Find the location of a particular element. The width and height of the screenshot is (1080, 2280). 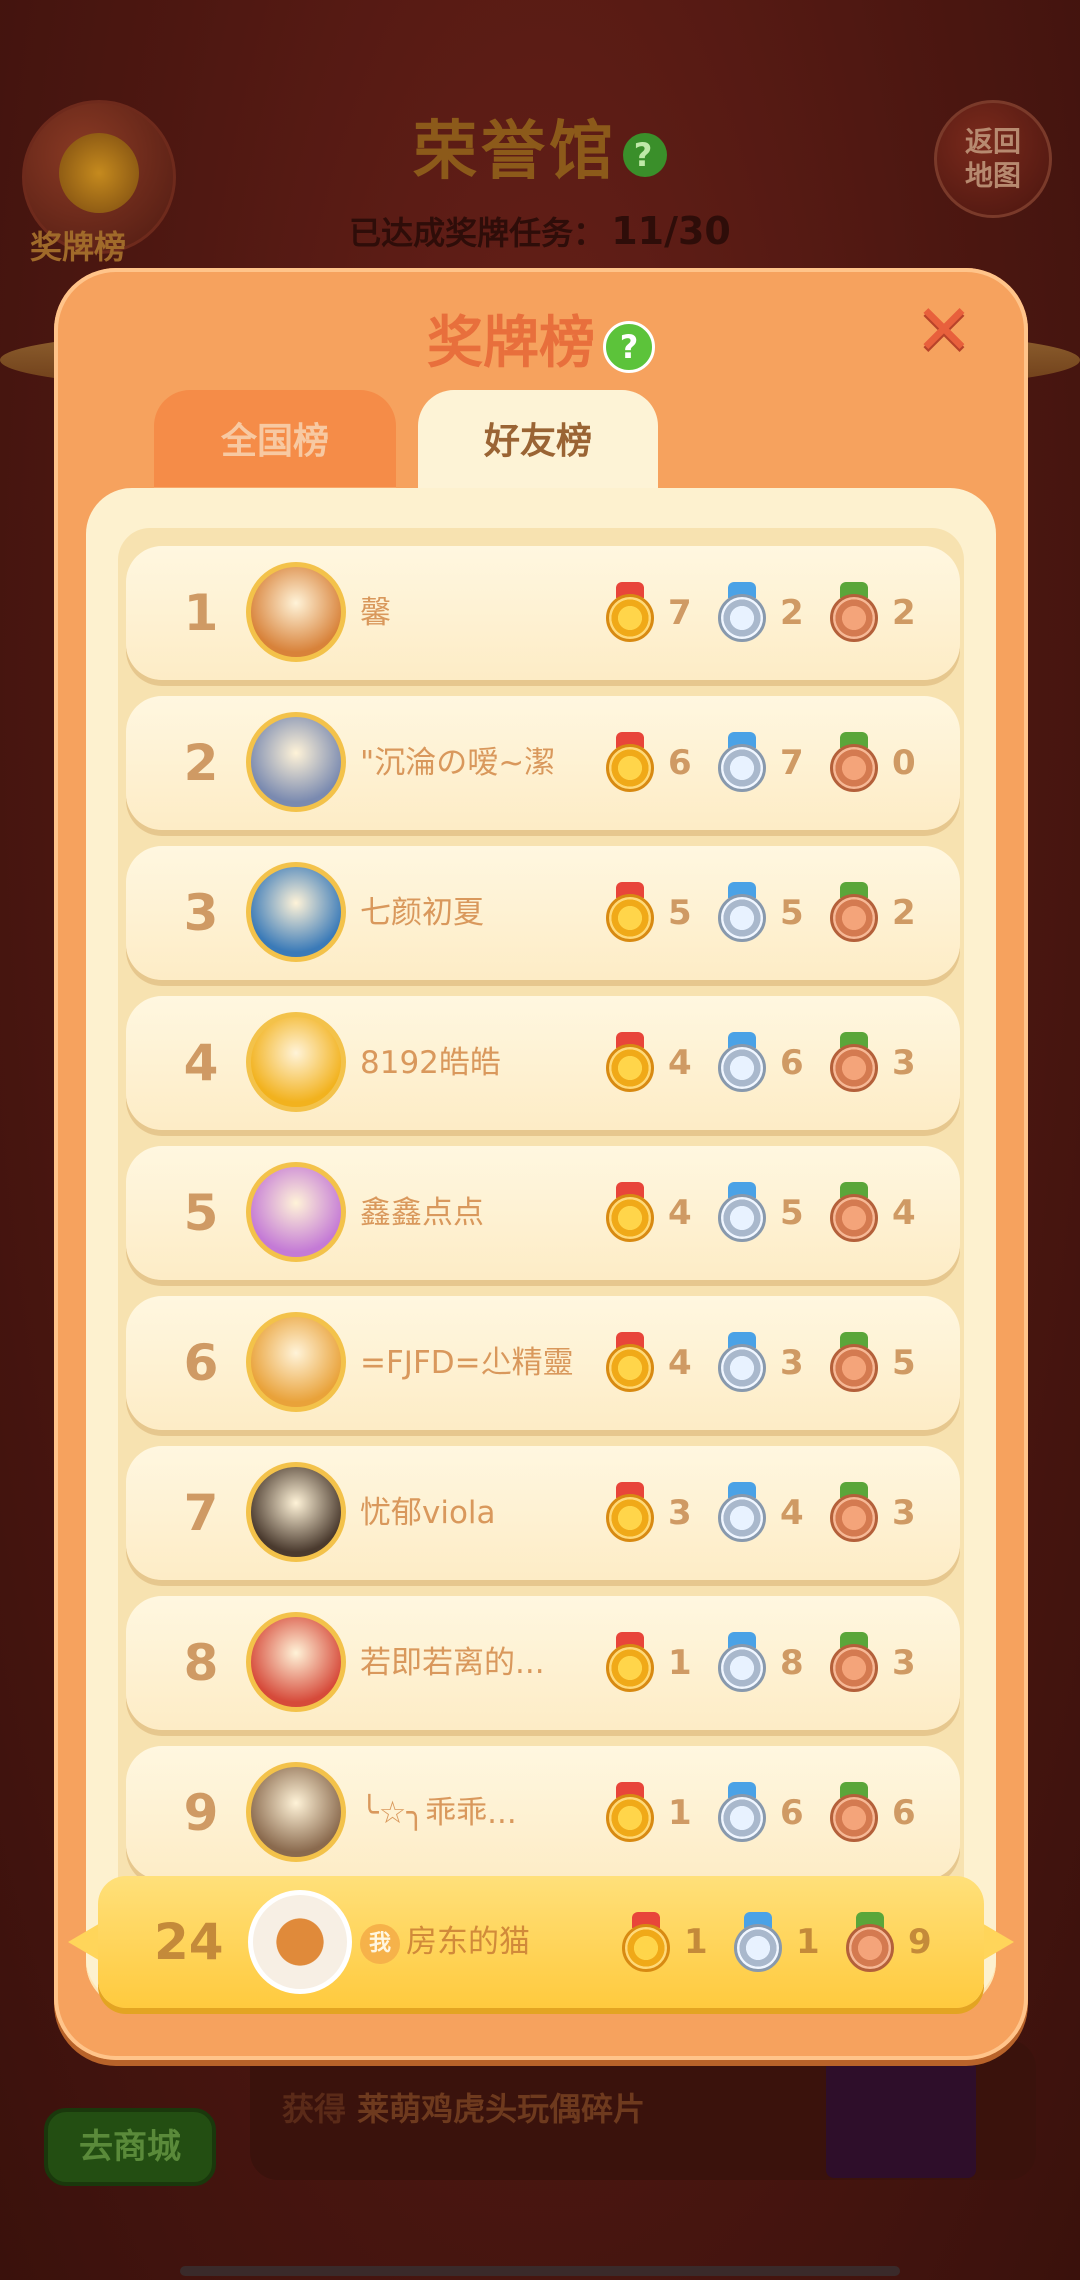

arrow-right-decoration is located at coordinates (997, 1942).